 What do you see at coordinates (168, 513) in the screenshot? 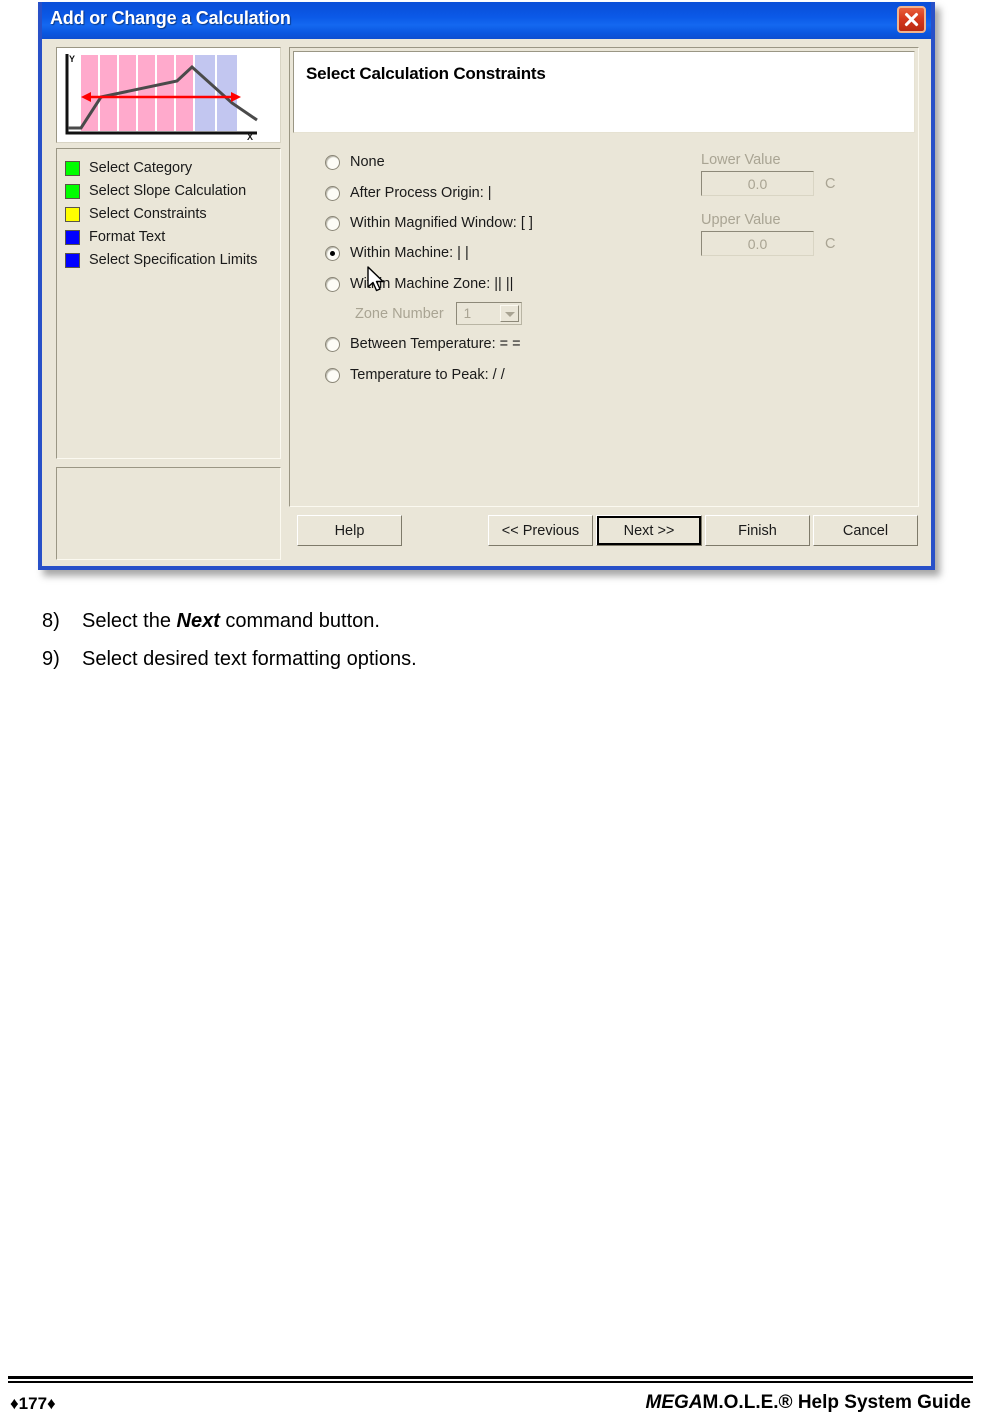
I see `sidebar-info-panel` at bounding box center [168, 513].